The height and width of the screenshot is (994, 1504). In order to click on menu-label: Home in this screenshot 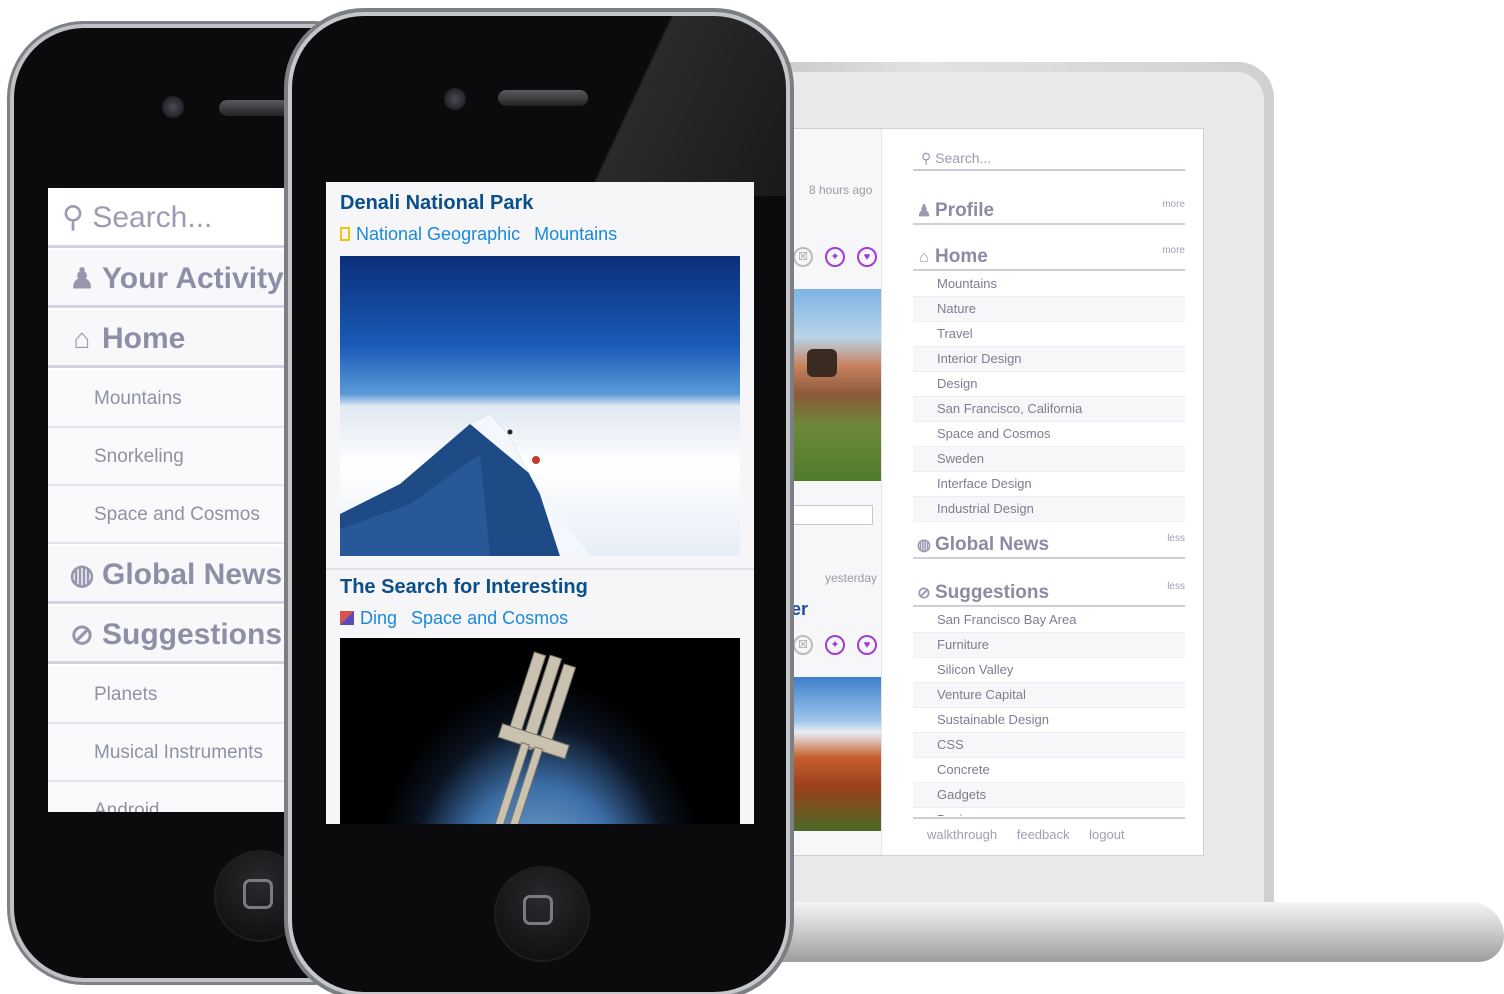, I will do `click(144, 338)`.